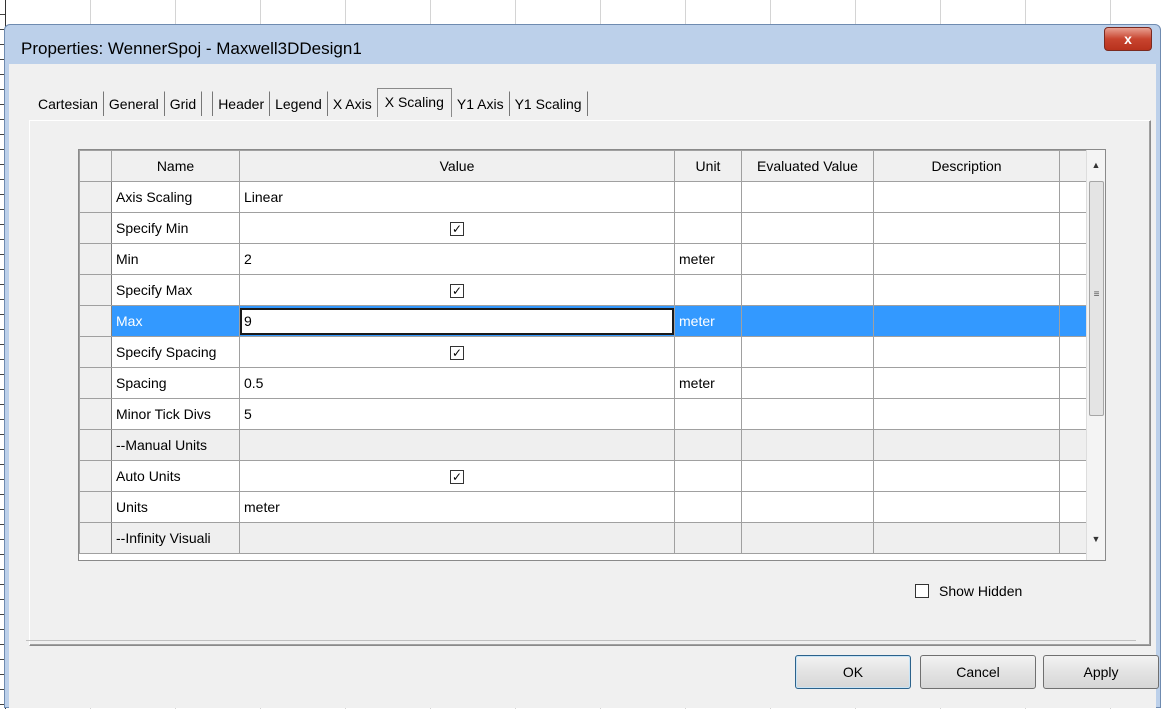 Image resolution: width=1163 pixels, height=709 pixels. I want to click on table-row: Specify Min ✓, so click(583, 228).